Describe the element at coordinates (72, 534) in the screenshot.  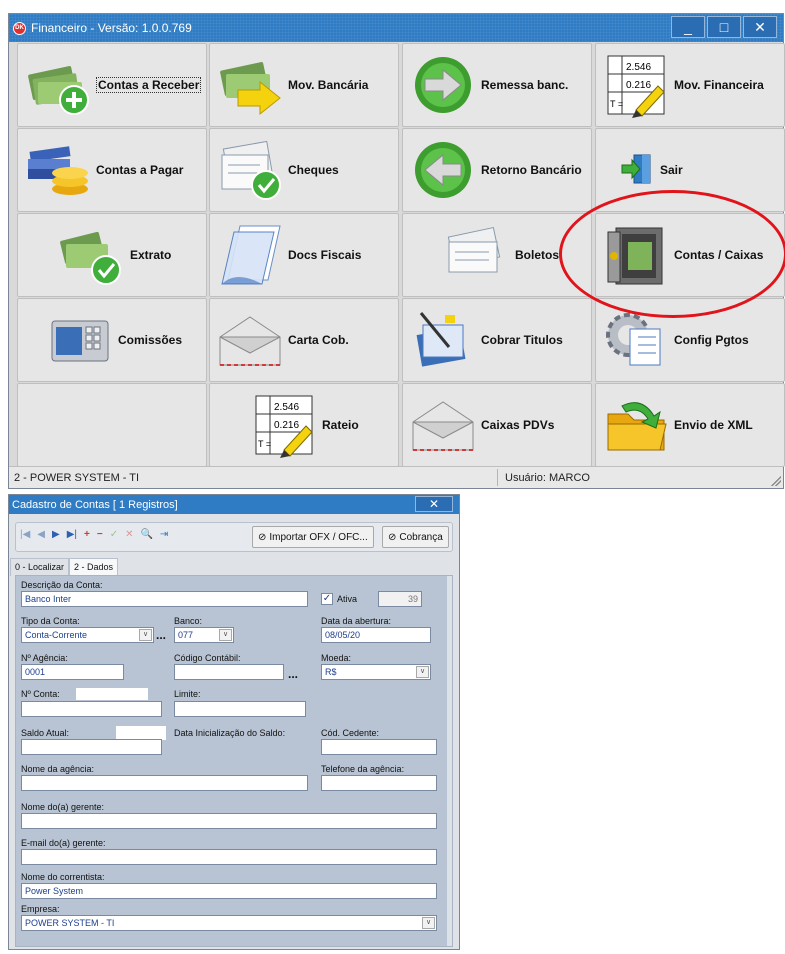
I see `last-record-icon: ▶|` at that location.